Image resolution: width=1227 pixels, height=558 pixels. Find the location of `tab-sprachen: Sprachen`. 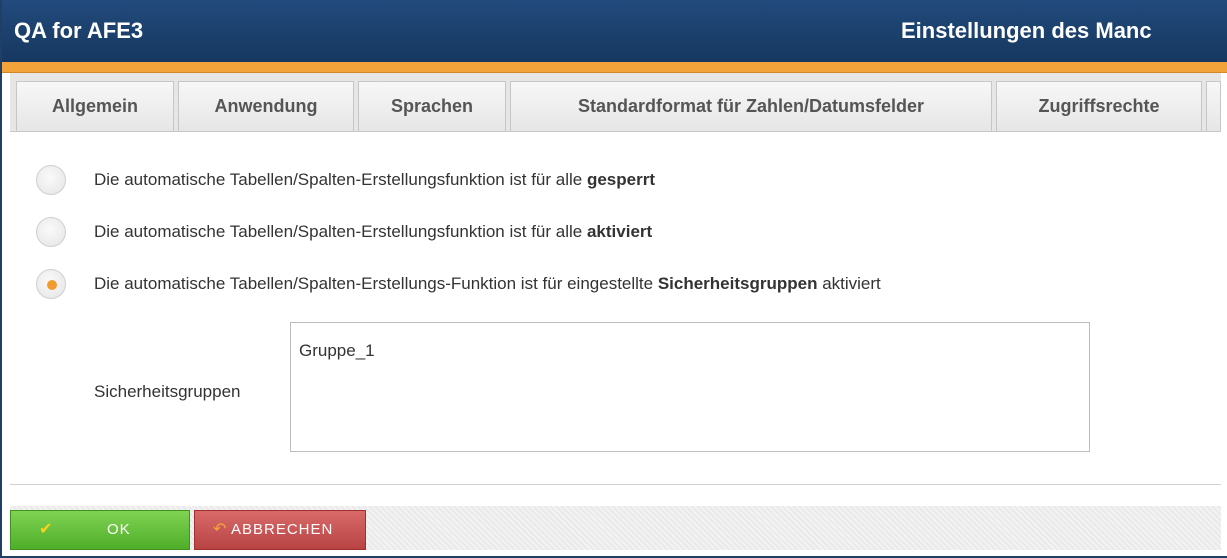

tab-sprachen: Sprachen is located at coordinates (432, 106).